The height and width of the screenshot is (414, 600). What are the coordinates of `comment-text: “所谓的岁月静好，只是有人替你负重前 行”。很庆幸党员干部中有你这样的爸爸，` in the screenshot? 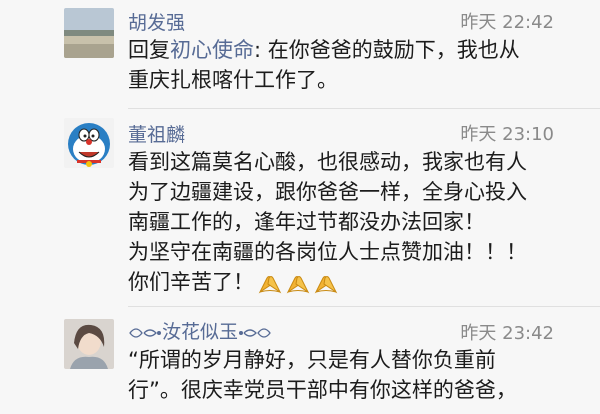 It's located at (348, 375).